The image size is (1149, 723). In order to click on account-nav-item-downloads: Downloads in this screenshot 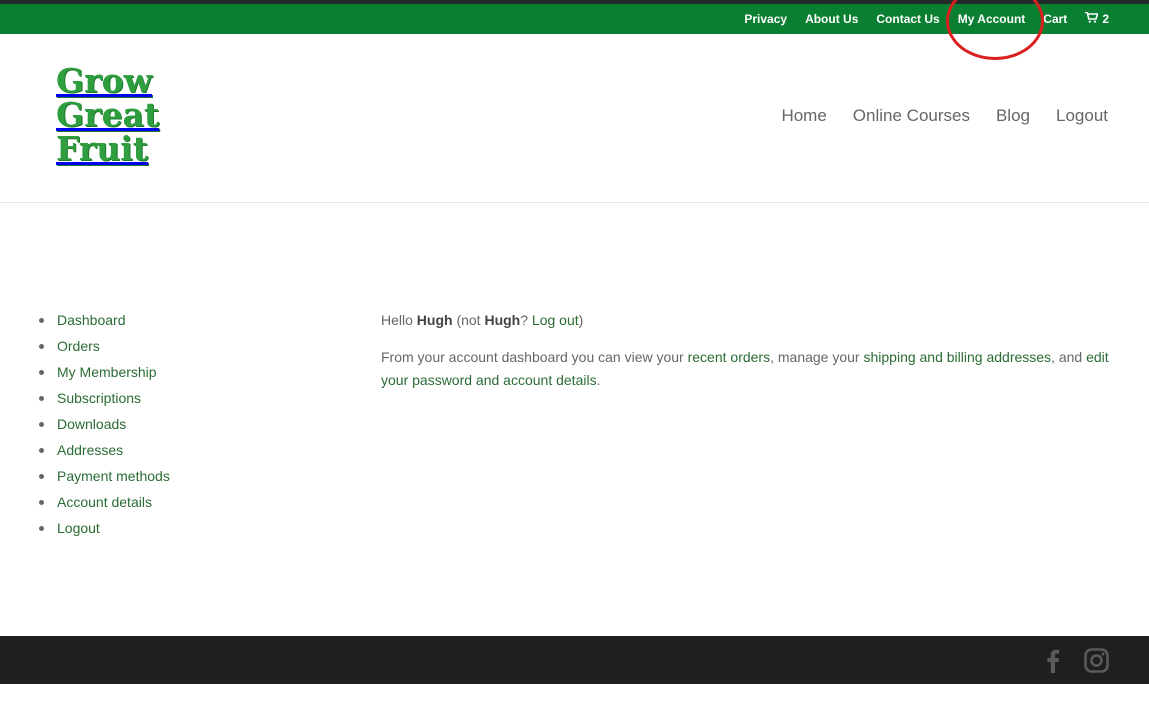, I will do `click(104, 427)`.